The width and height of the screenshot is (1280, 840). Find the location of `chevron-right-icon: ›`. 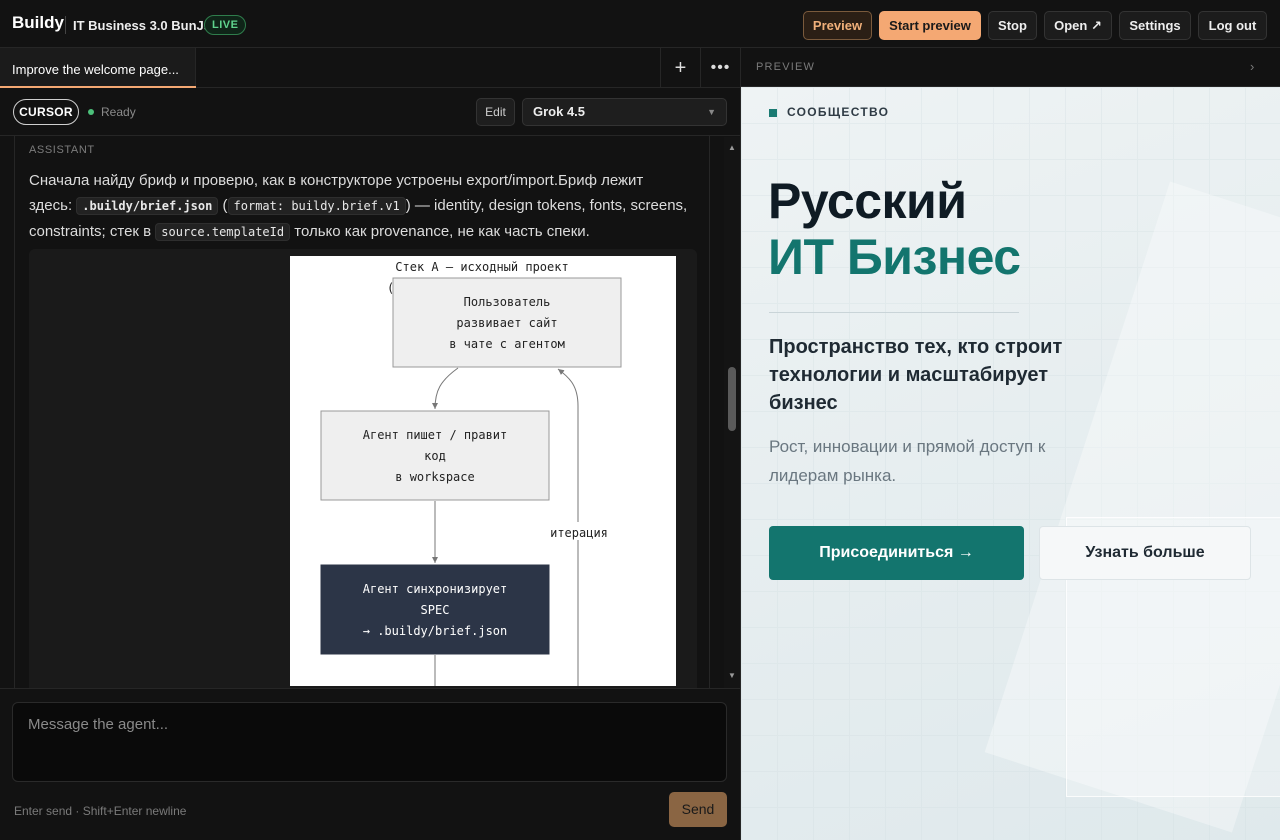

chevron-right-icon: › is located at coordinates (1252, 66).